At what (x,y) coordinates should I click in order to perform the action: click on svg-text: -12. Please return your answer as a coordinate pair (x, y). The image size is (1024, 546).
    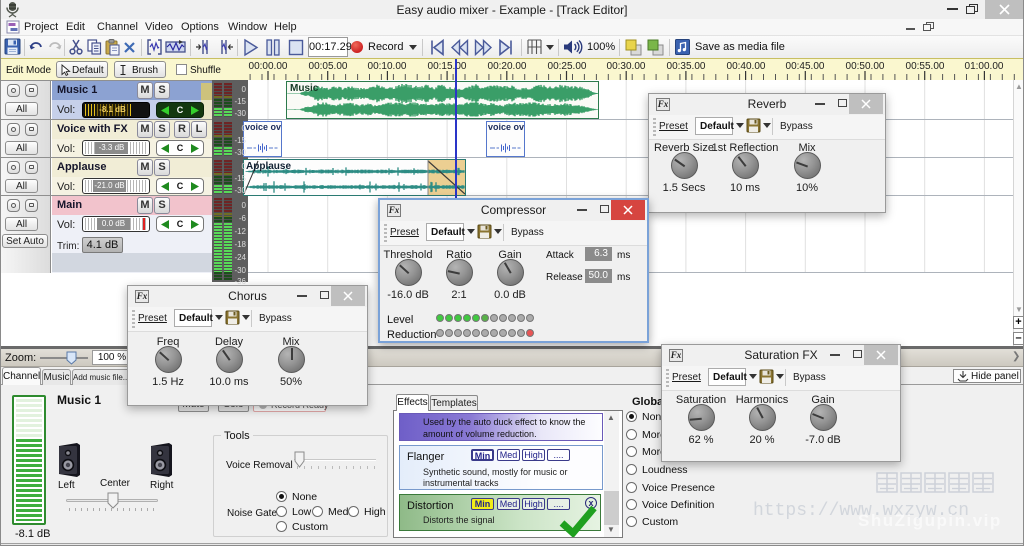
    Looking at the image, I should click on (240, 231).